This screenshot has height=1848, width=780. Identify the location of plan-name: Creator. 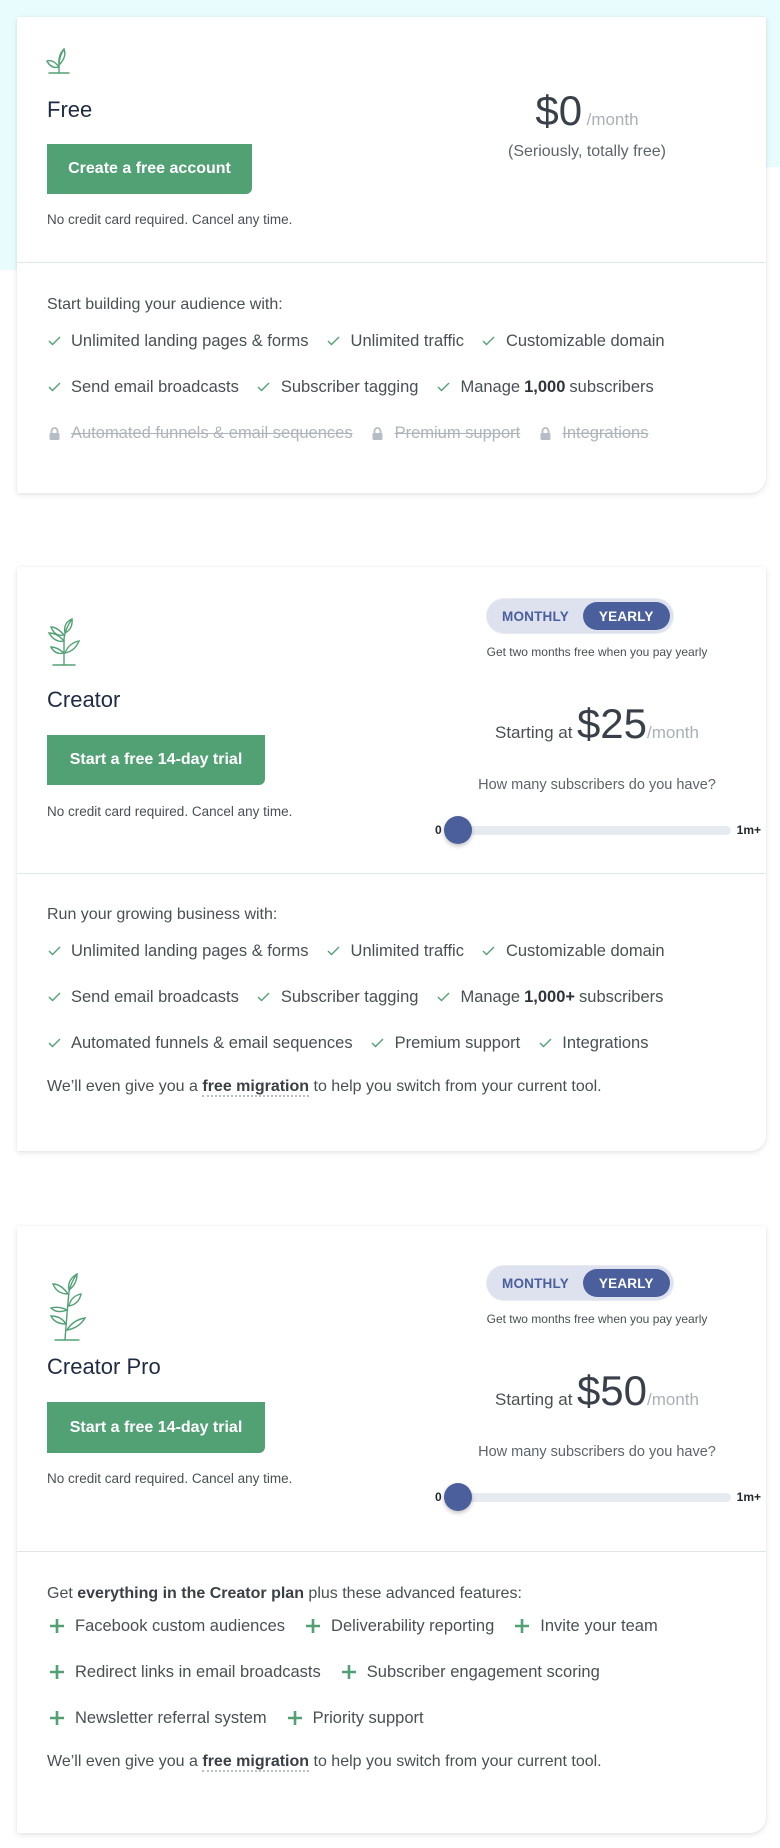
(84, 699).